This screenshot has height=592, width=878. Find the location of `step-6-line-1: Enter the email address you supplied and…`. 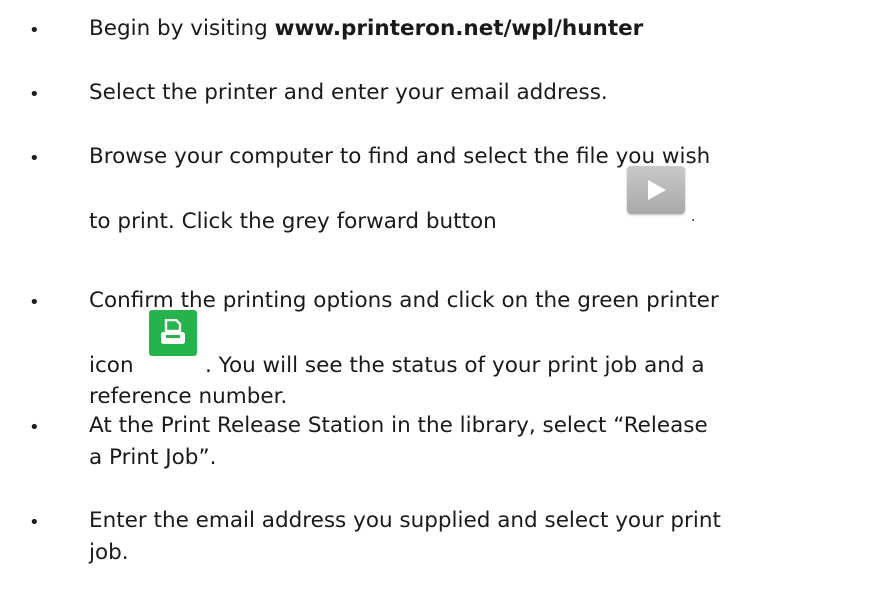

step-6-line-1: Enter the email address you supplied and… is located at coordinates (405, 520).